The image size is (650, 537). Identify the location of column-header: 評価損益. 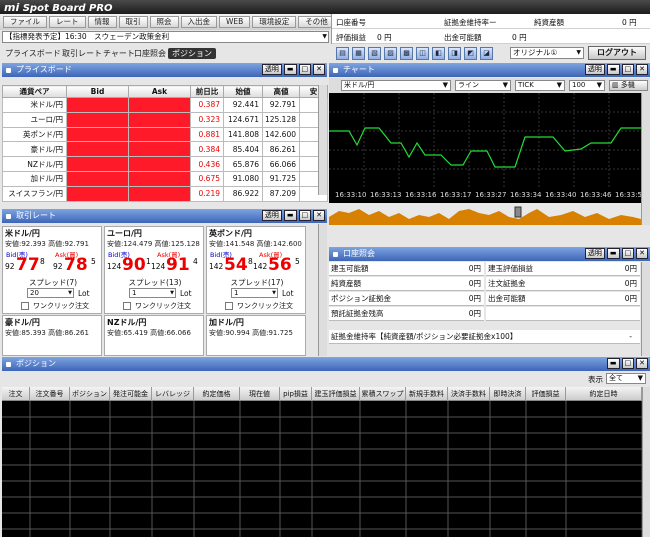
(546, 394).